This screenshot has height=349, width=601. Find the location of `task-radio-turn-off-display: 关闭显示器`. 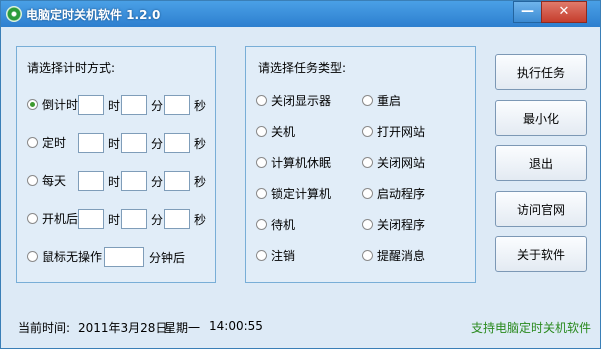

task-radio-turn-off-display: 关闭显示器 is located at coordinates (293, 100).